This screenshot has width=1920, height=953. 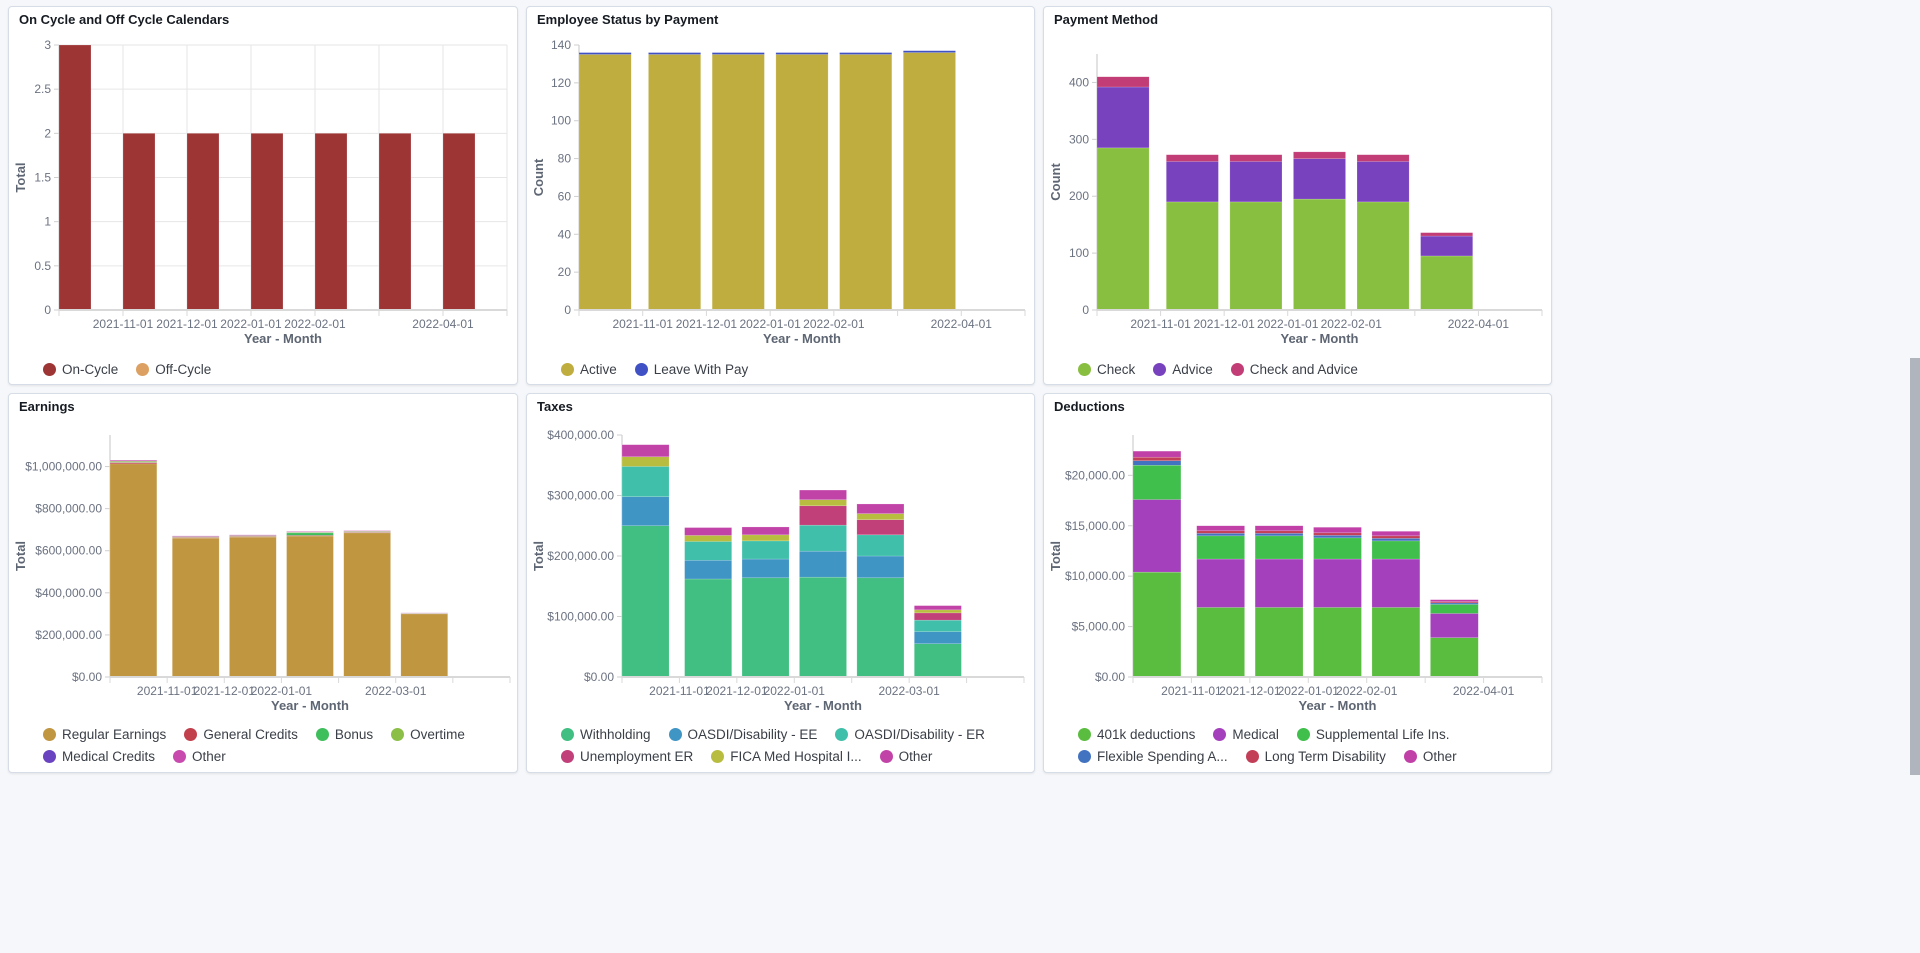 What do you see at coordinates (428, 734) in the screenshot?
I see `legend-item-overtime: Overtime` at bounding box center [428, 734].